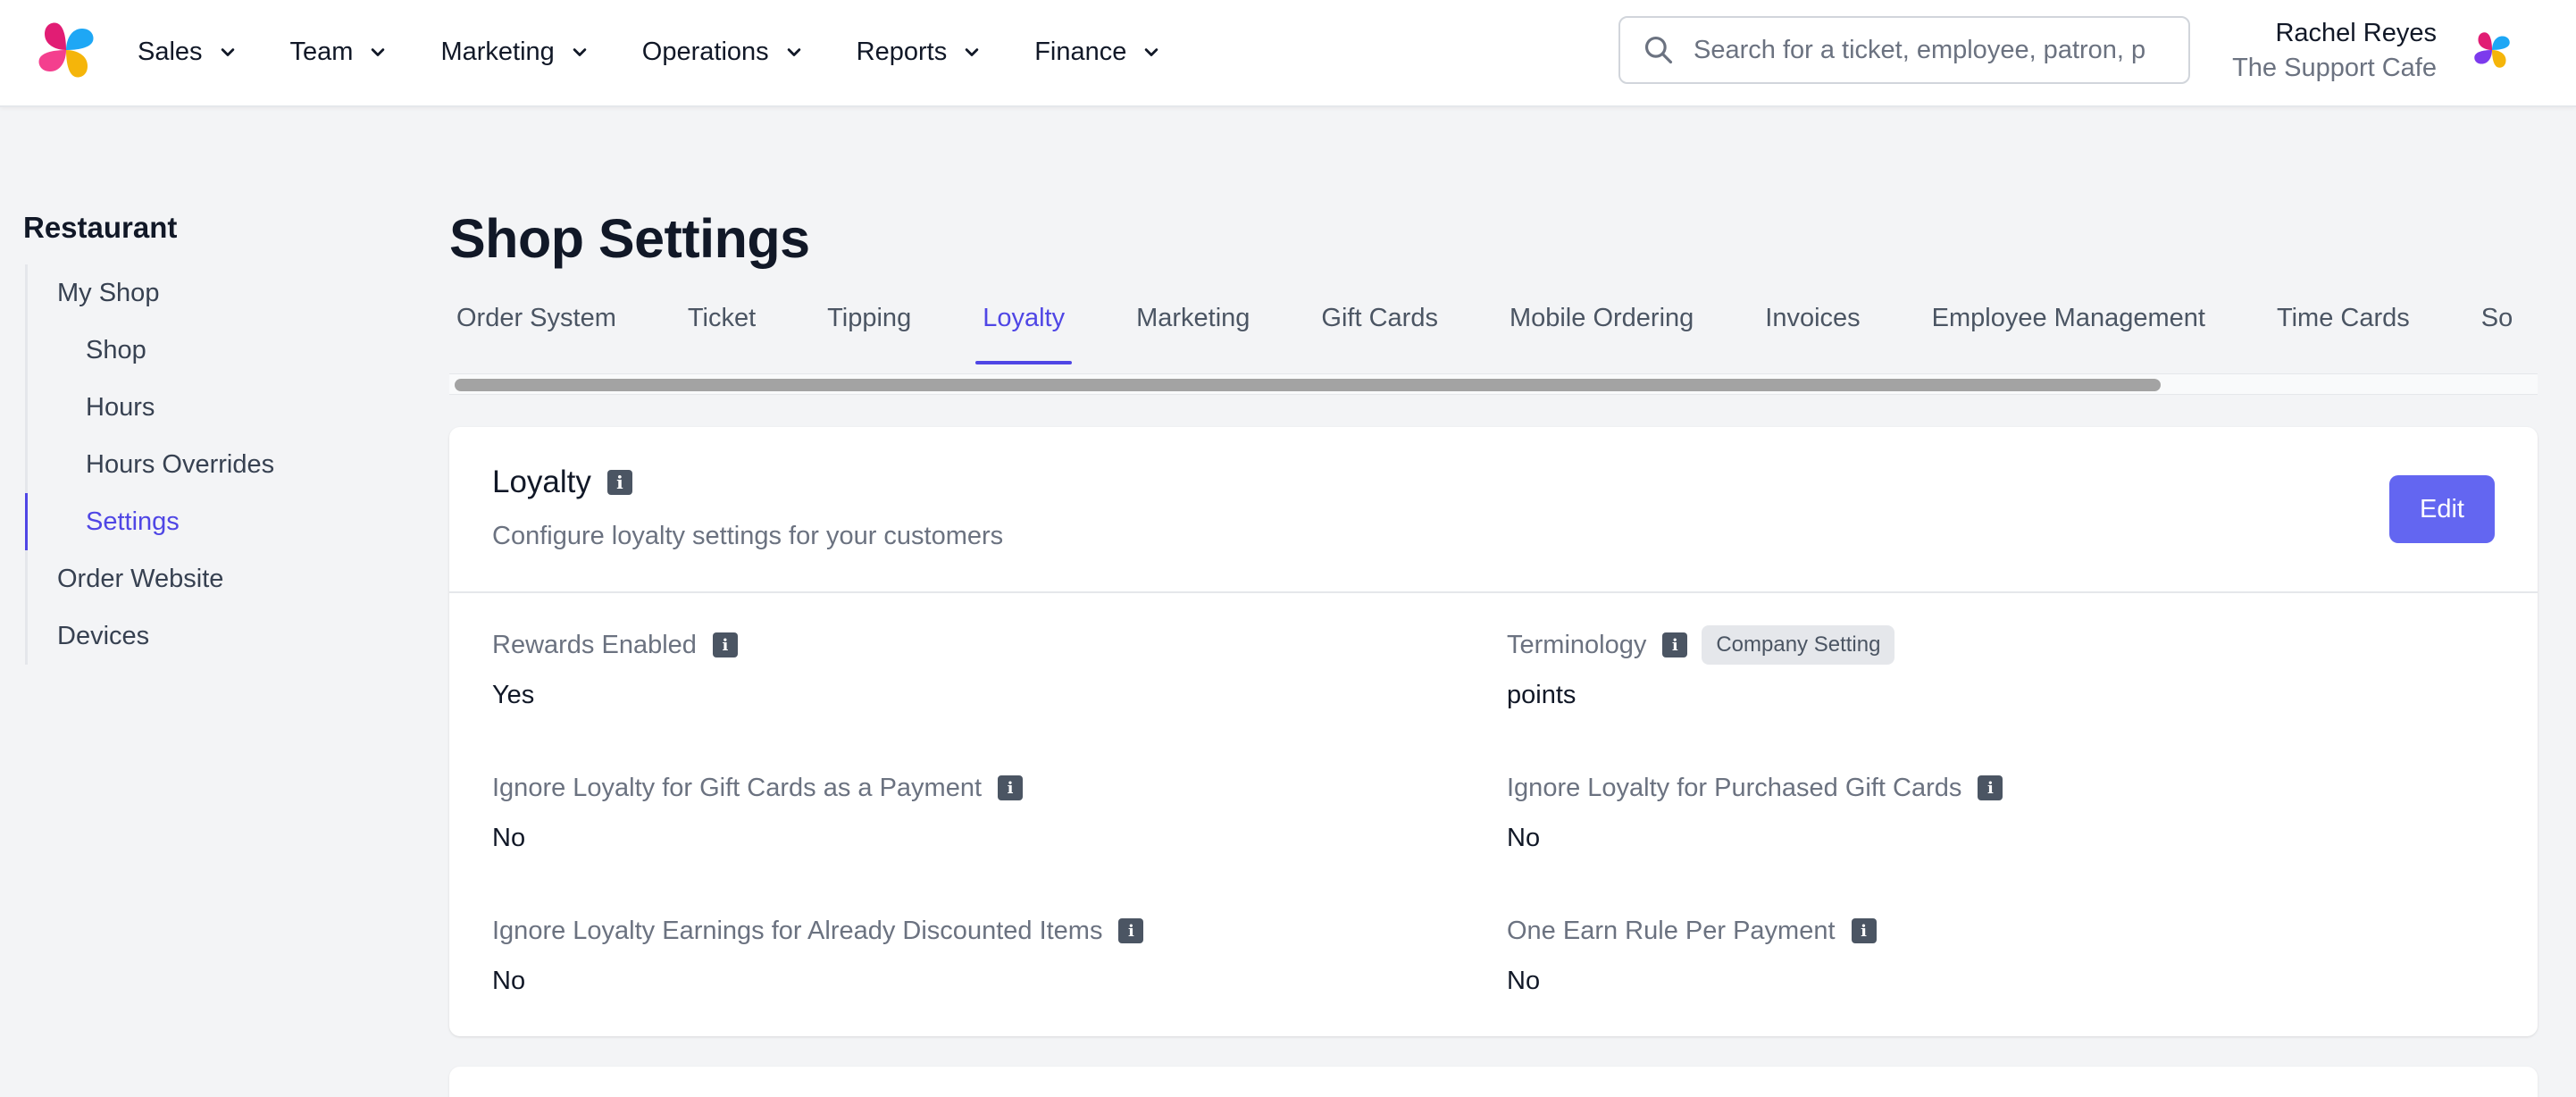 This screenshot has width=2576, height=1097. Describe the element at coordinates (1081, 51) in the screenshot. I see `nav-label: Finance` at that location.